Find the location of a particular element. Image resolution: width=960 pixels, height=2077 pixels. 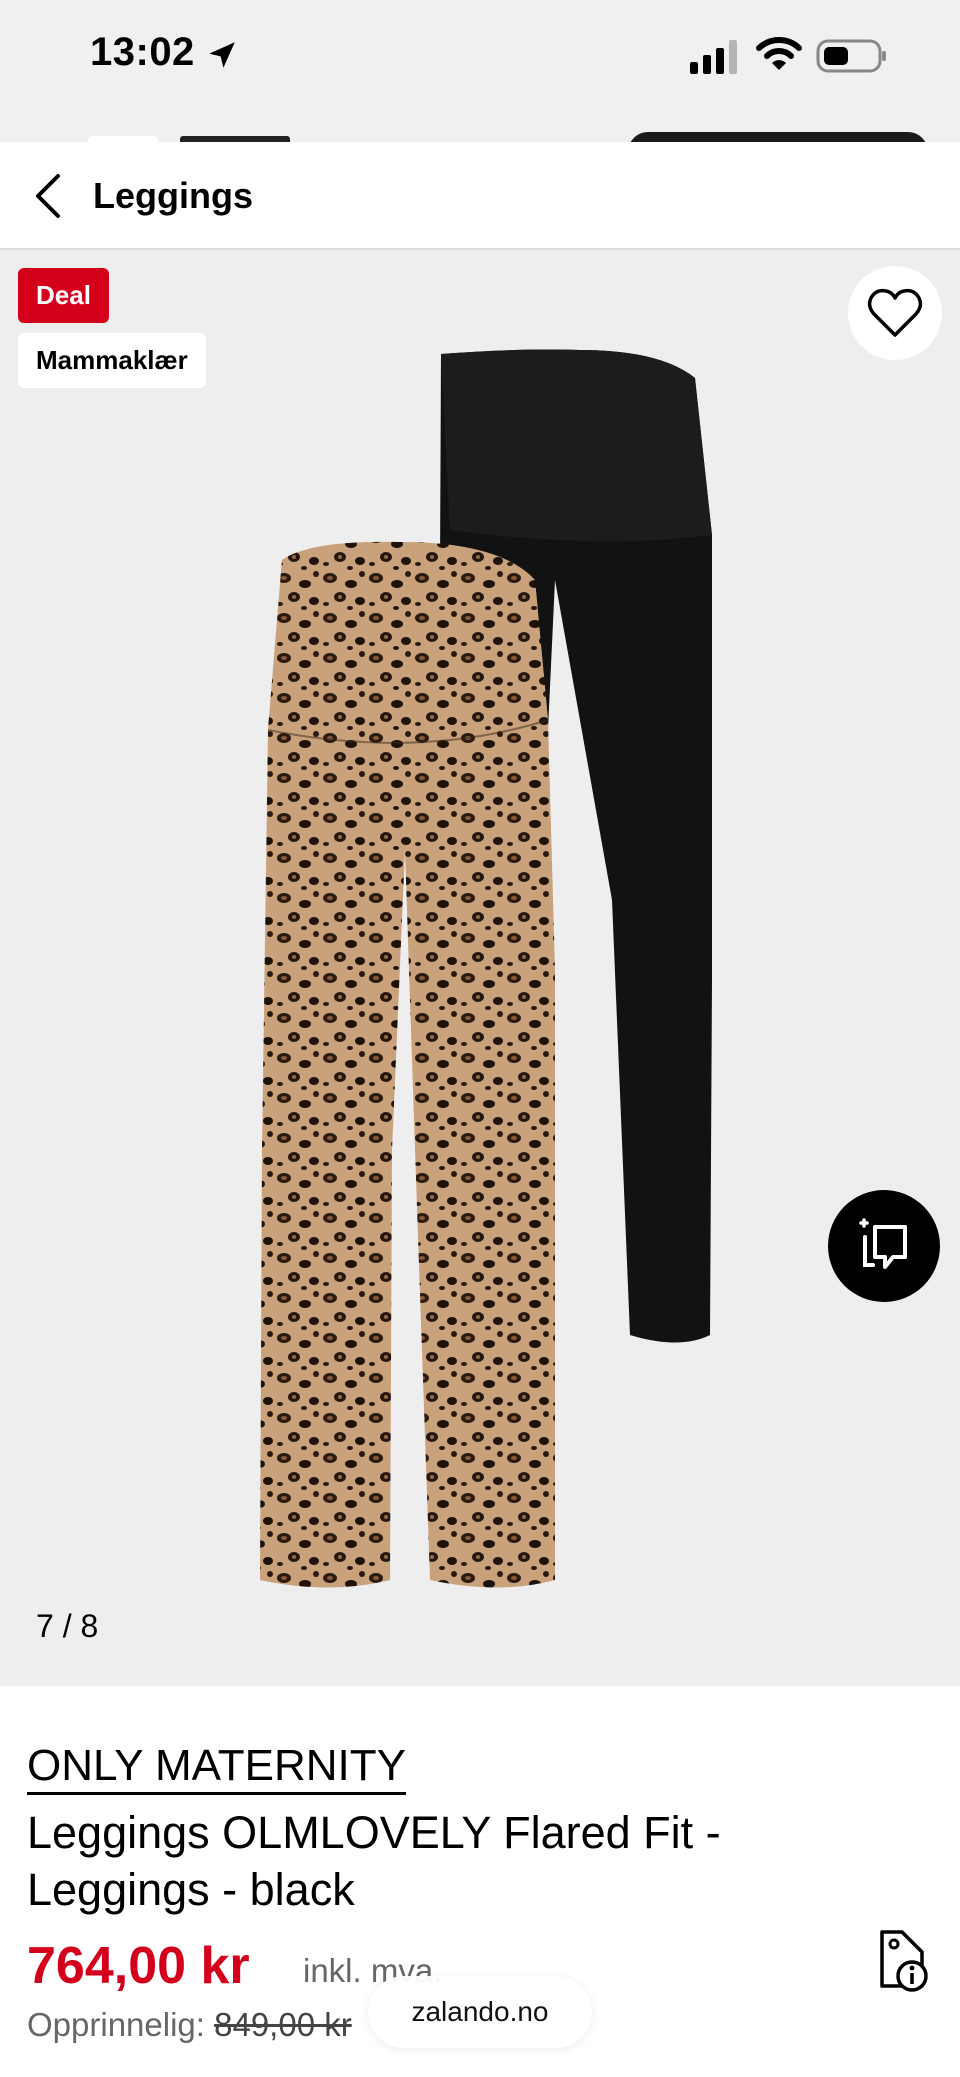

battery-icon is located at coordinates (851, 56).